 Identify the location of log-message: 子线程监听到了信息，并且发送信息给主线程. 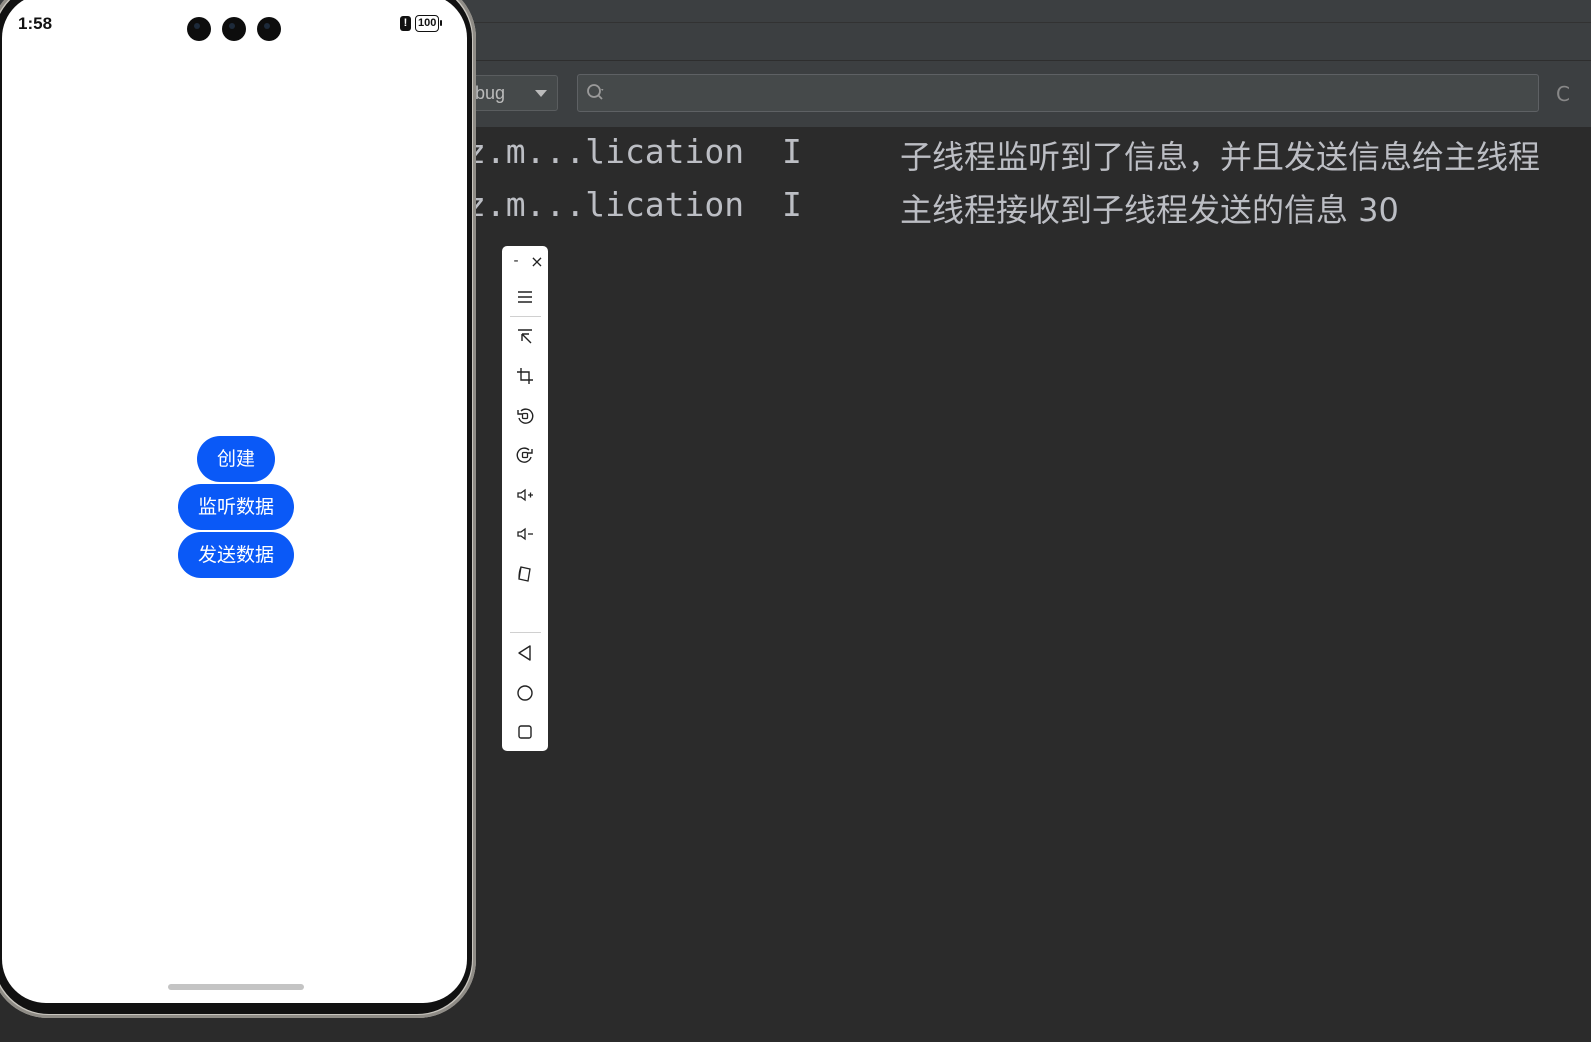
(1220, 157).